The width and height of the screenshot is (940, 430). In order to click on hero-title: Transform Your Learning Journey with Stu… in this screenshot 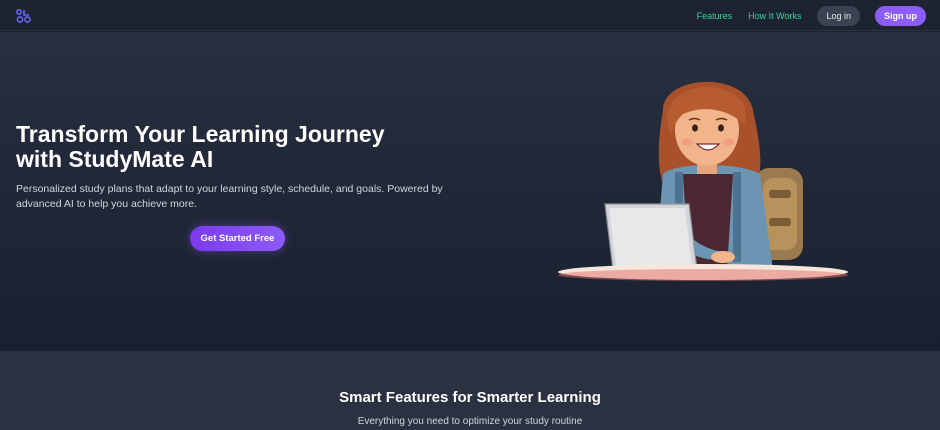, I will do `click(231, 147)`.